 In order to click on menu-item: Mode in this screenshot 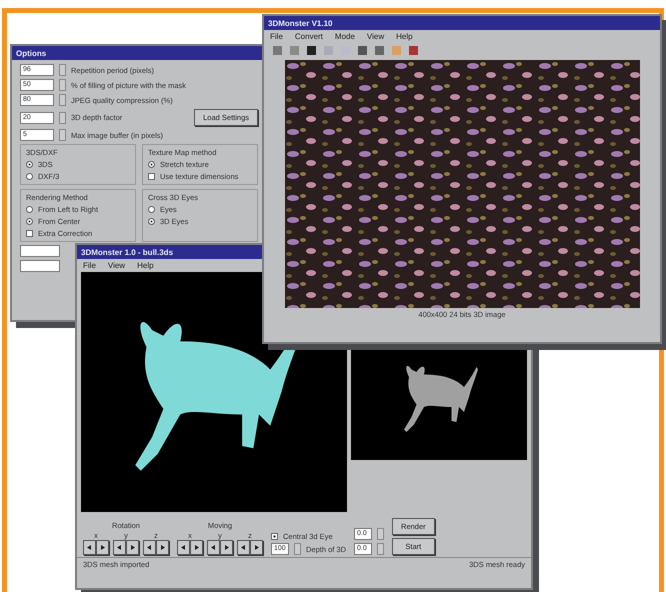, I will do `click(344, 36)`.